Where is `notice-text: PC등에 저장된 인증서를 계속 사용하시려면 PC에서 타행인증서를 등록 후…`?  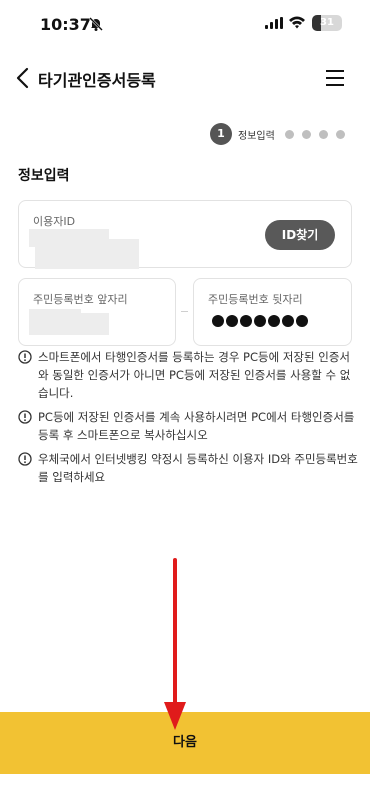 notice-text: PC등에 저장된 인증서를 계속 사용하시려면 PC에서 타행인증서를 등록 후… is located at coordinates (196, 426).